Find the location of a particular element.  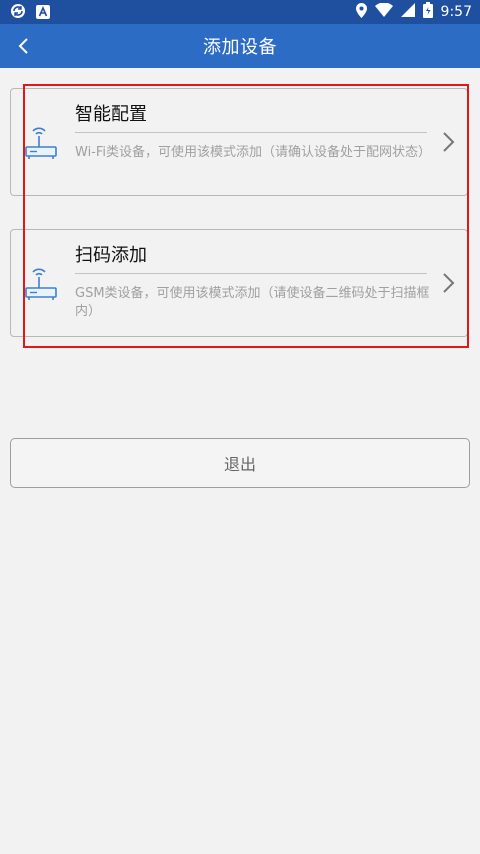

location-icon is located at coordinates (361, 12).